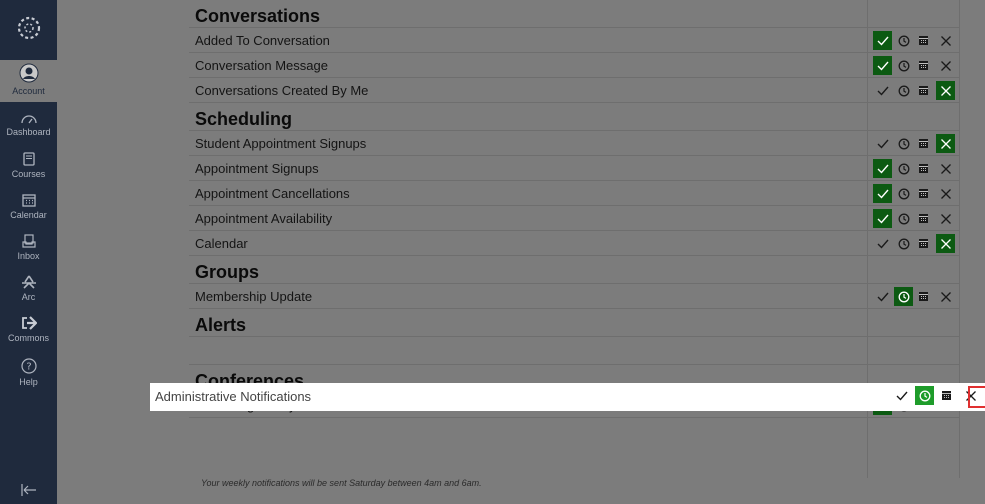 Image resolution: width=985 pixels, height=504 pixels. I want to click on notification-row: Calendar, so click(574, 243).